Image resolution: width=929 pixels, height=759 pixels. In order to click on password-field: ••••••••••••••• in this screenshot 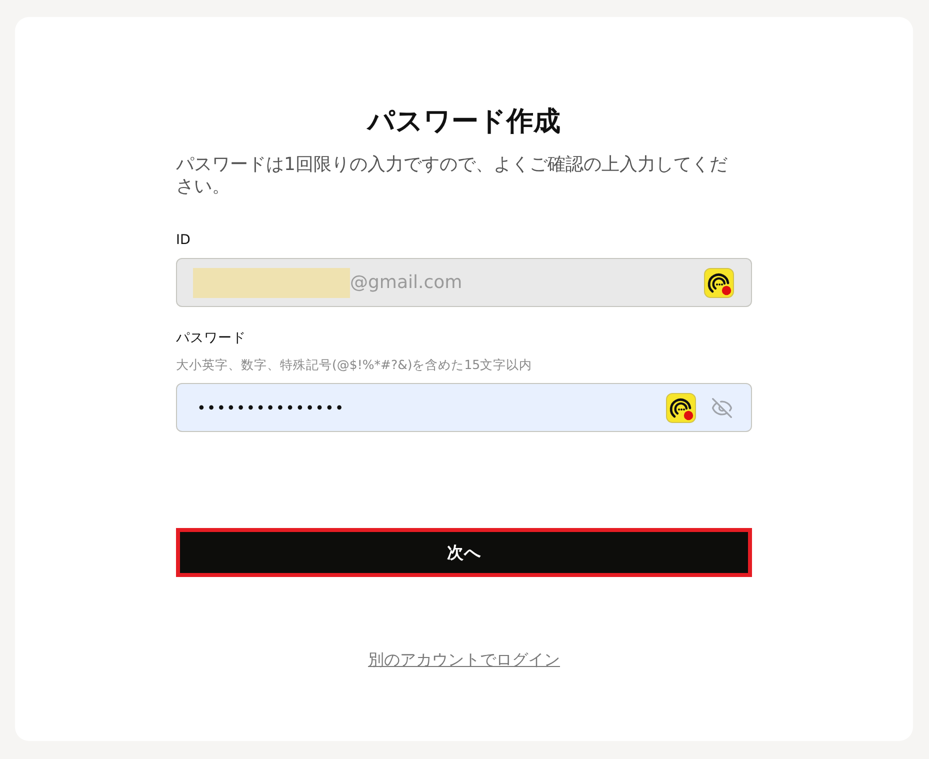, I will do `click(464, 407)`.